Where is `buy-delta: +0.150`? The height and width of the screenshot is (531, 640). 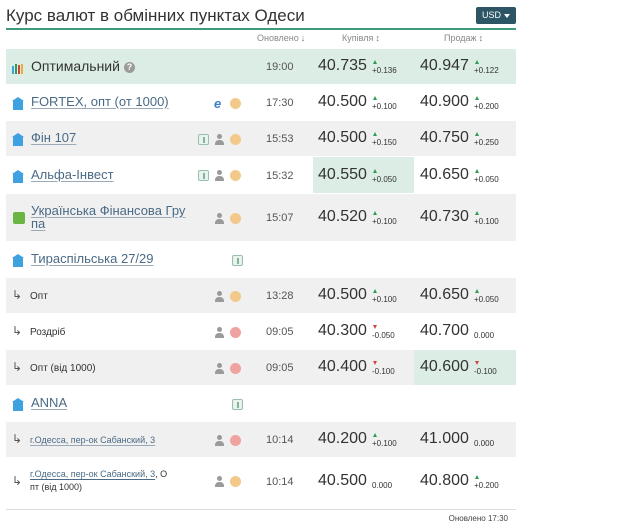 buy-delta: +0.150 is located at coordinates (384, 142).